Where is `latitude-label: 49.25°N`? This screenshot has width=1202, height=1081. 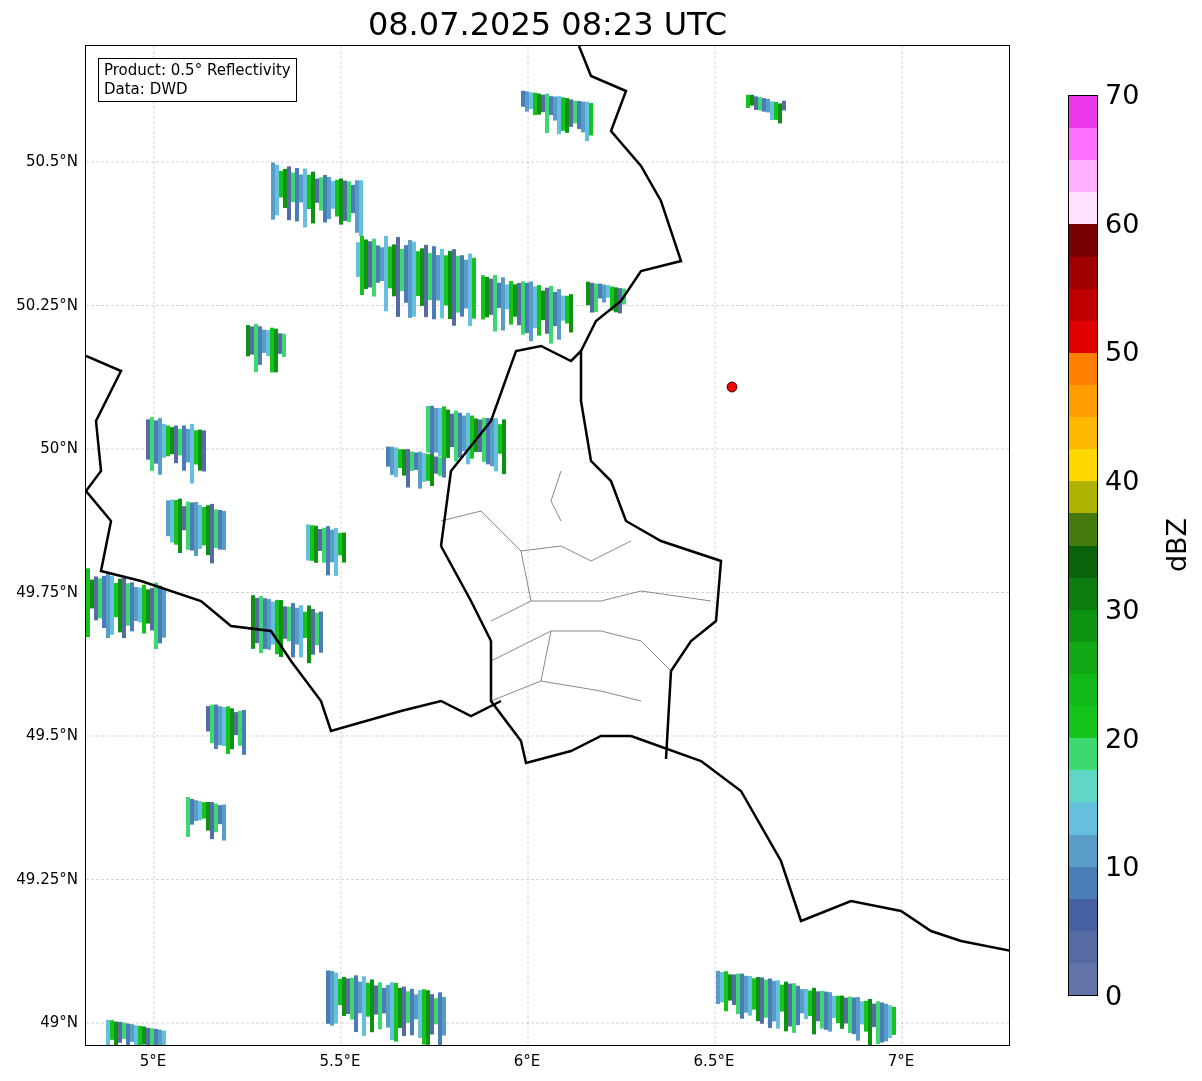
latitude-label: 49.25°N is located at coordinates (47, 878).